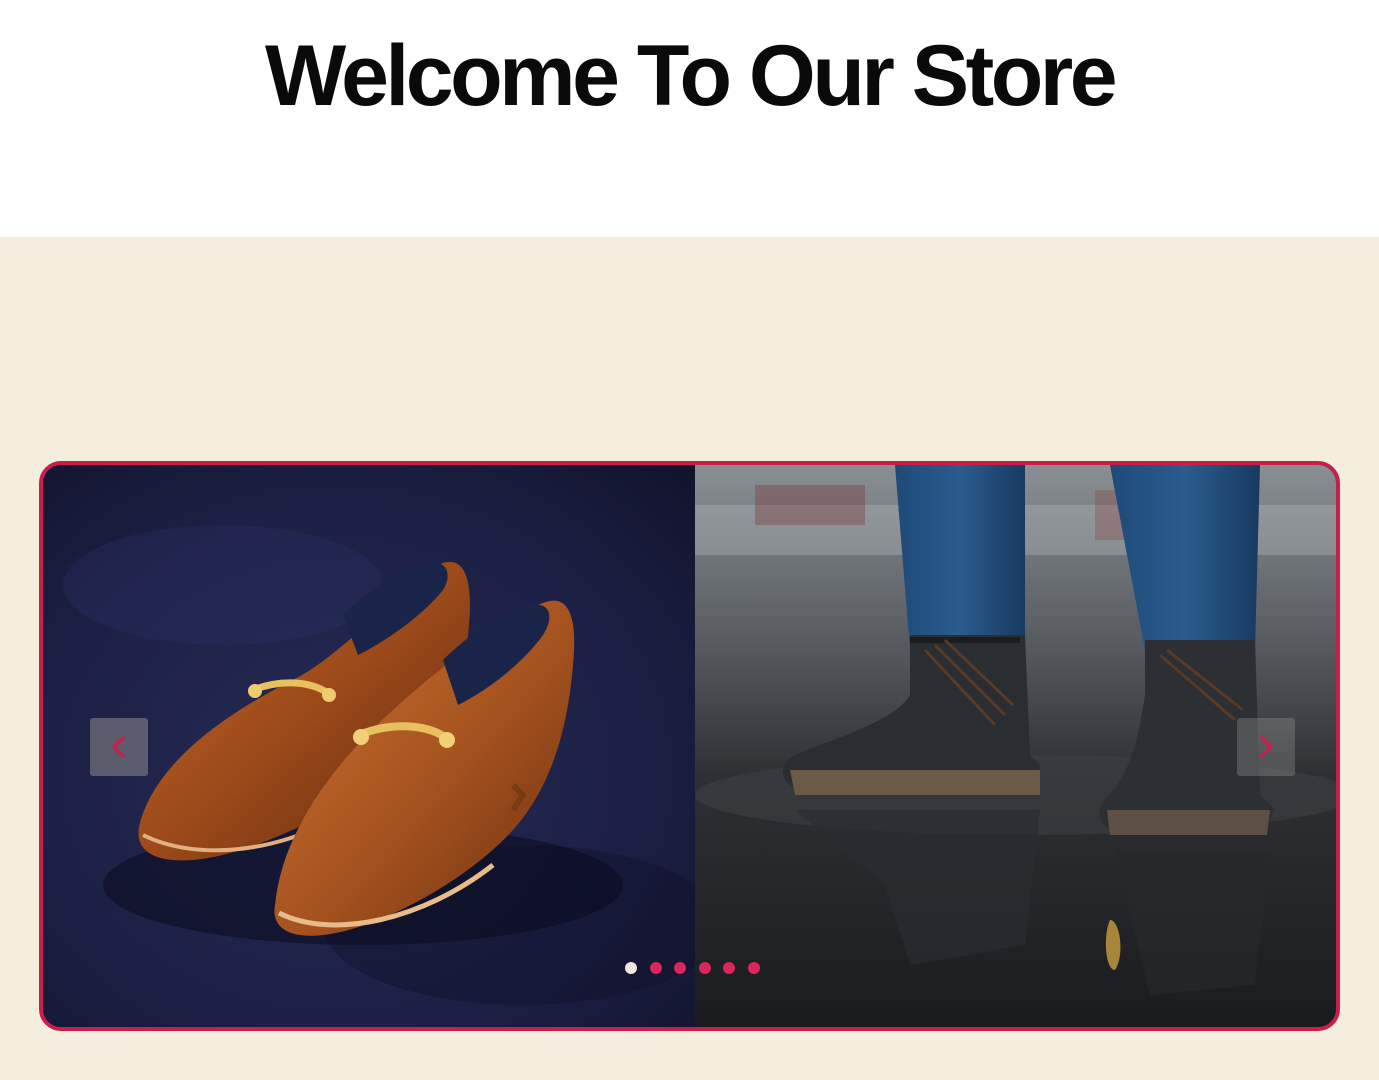  What do you see at coordinates (631, 968) in the screenshot?
I see `carousel-dot-active` at bounding box center [631, 968].